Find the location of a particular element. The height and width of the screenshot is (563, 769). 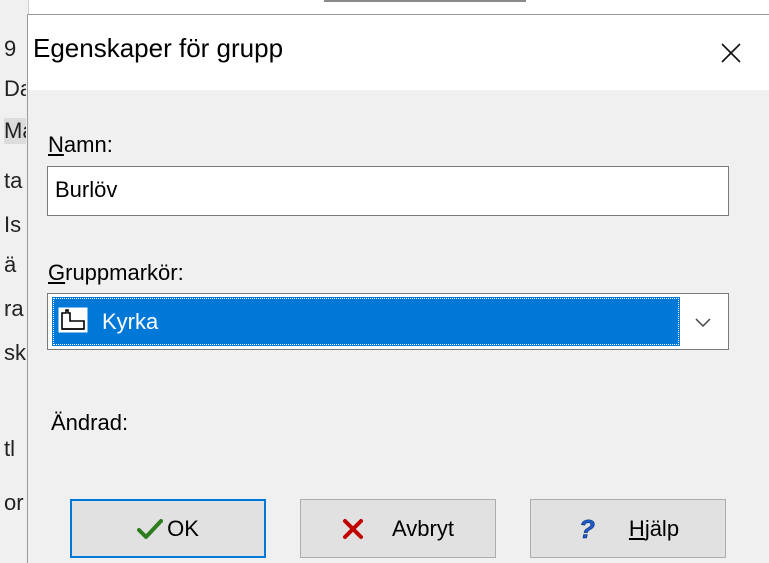

close-icon is located at coordinates (731, 53).